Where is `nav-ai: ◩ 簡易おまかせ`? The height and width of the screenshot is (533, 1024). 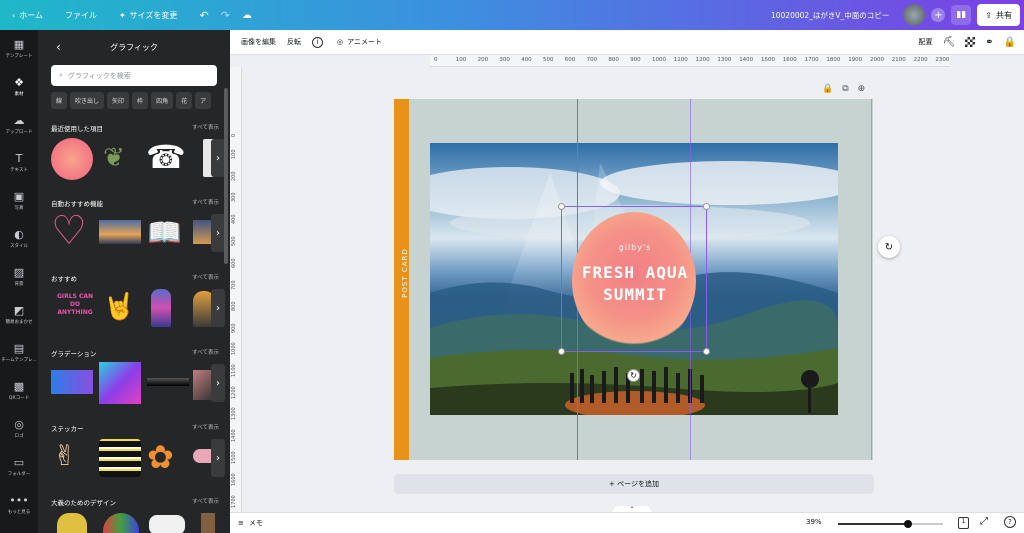 nav-ai: ◩ 簡易おまかせ is located at coordinates (19, 315).